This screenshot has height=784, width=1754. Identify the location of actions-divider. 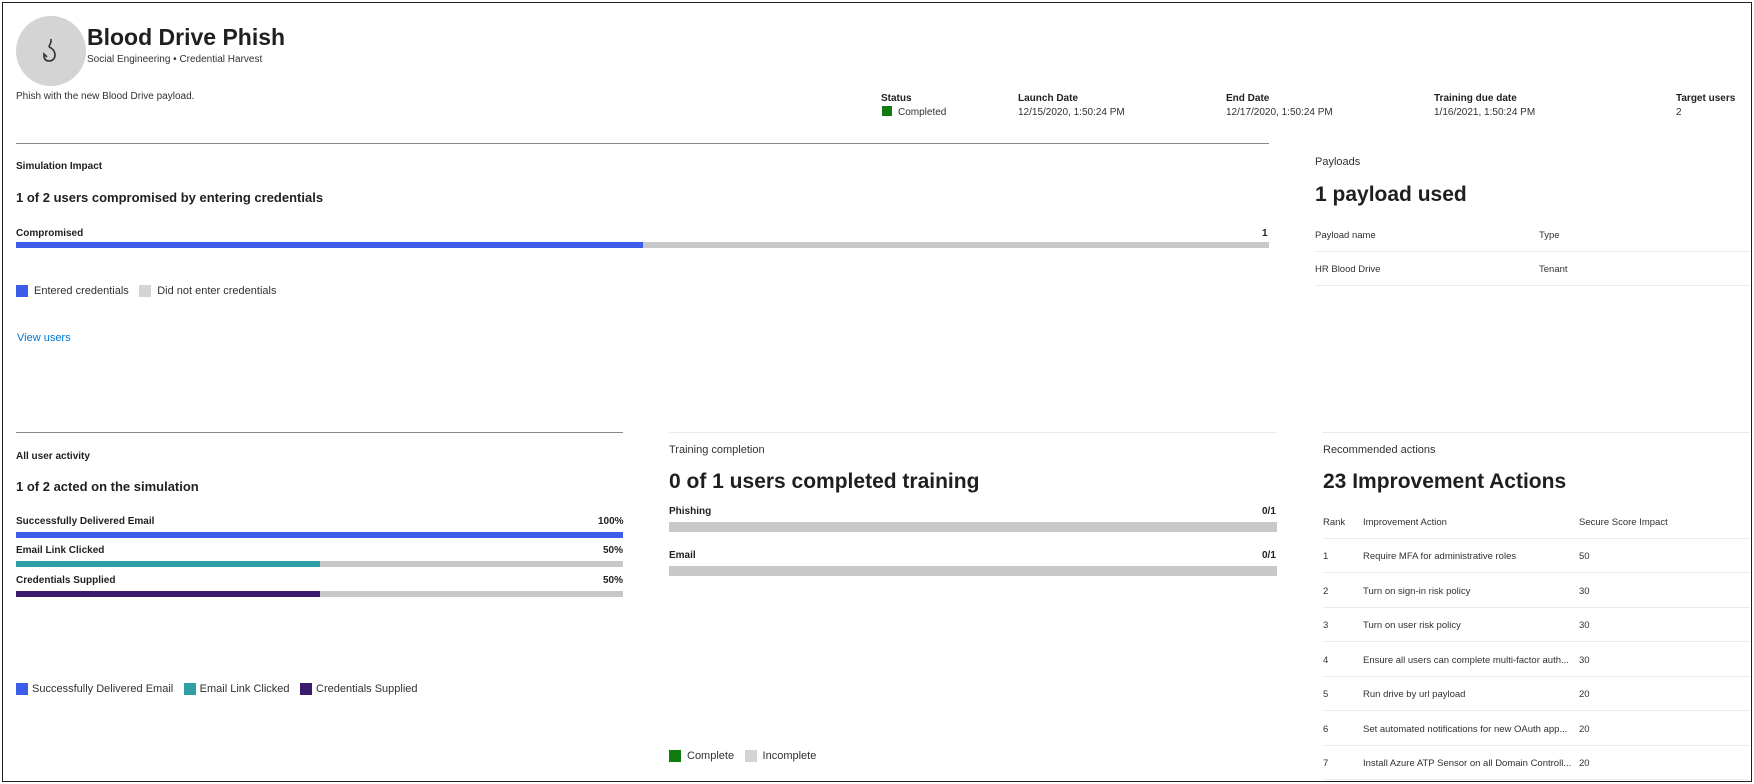
(1536, 432).